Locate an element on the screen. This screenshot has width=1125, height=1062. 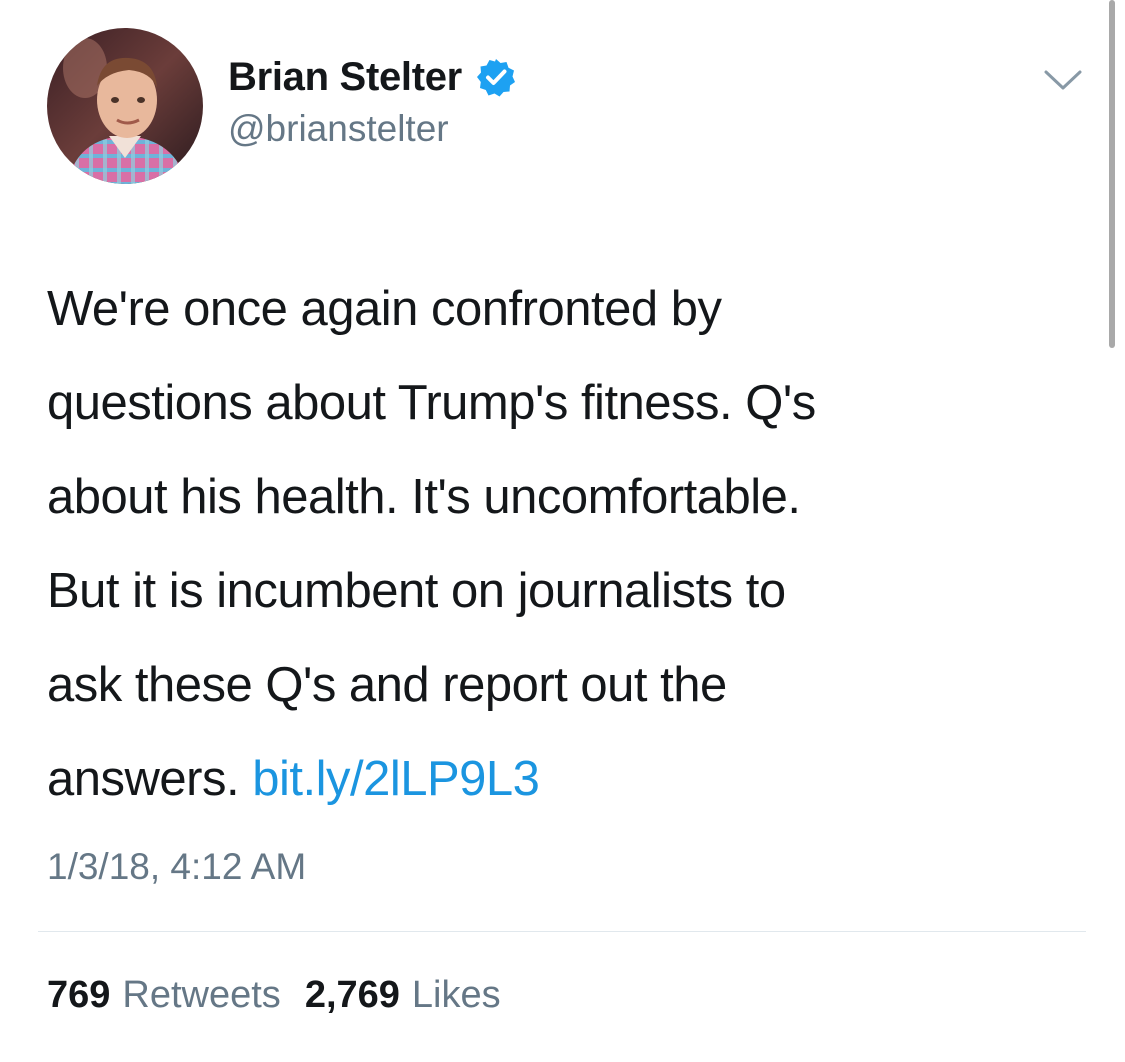
tweet-timestamp: 1/3/18, 4:12 AM is located at coordinates (176, 867).